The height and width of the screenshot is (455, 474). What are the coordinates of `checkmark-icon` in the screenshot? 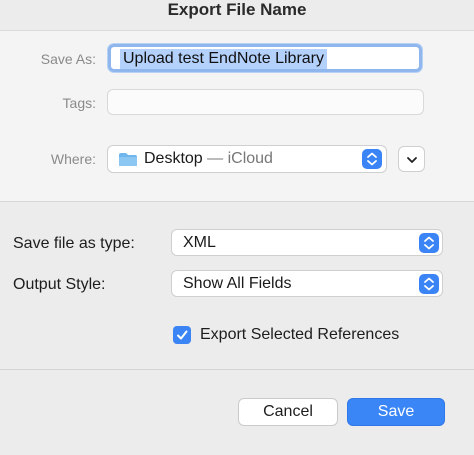 It's located at (182, 337).